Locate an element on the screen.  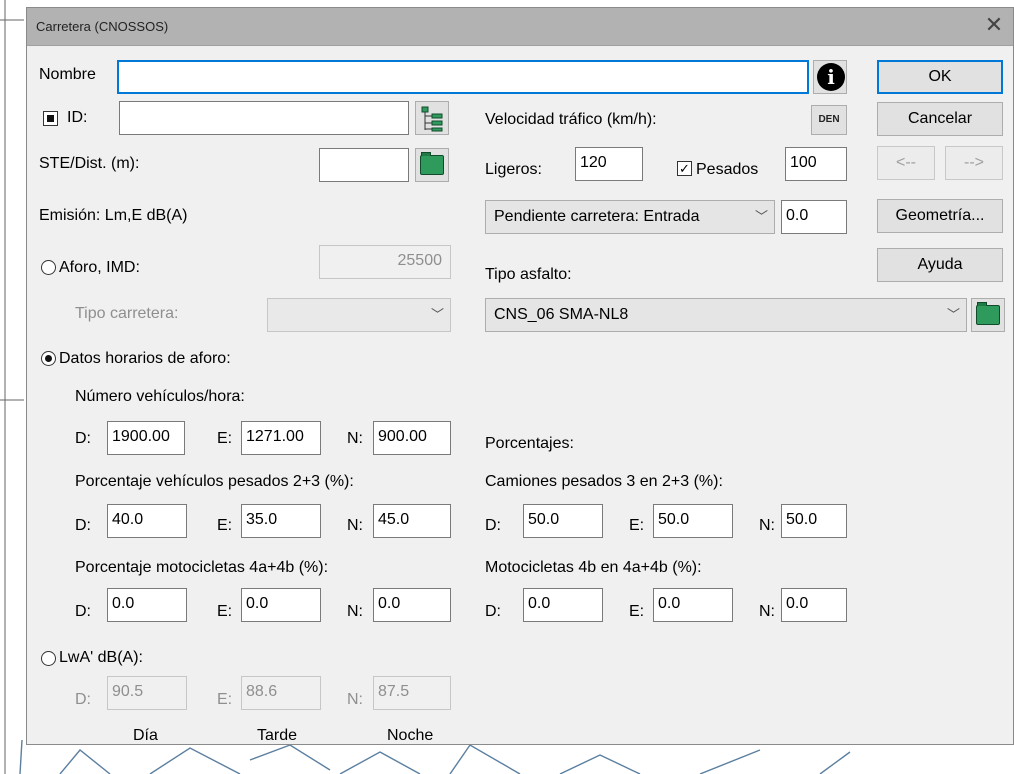
pesados-label: Pesados is located at coordinates (727, 169).